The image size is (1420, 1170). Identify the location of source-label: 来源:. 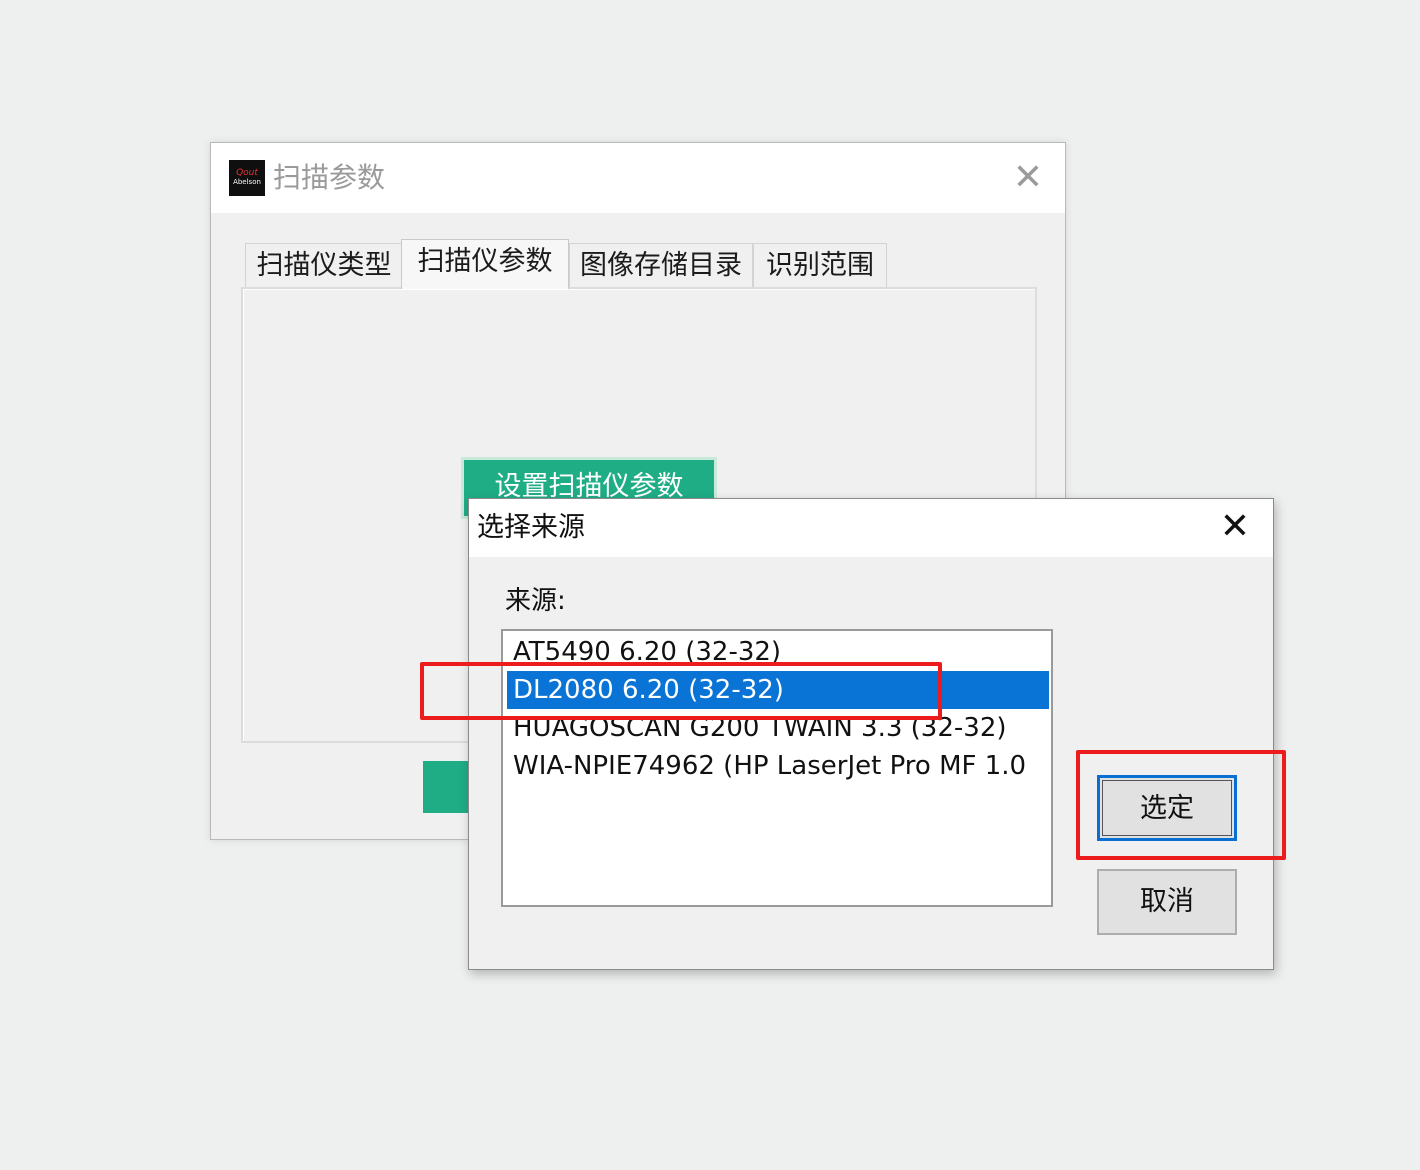
(535, 601).